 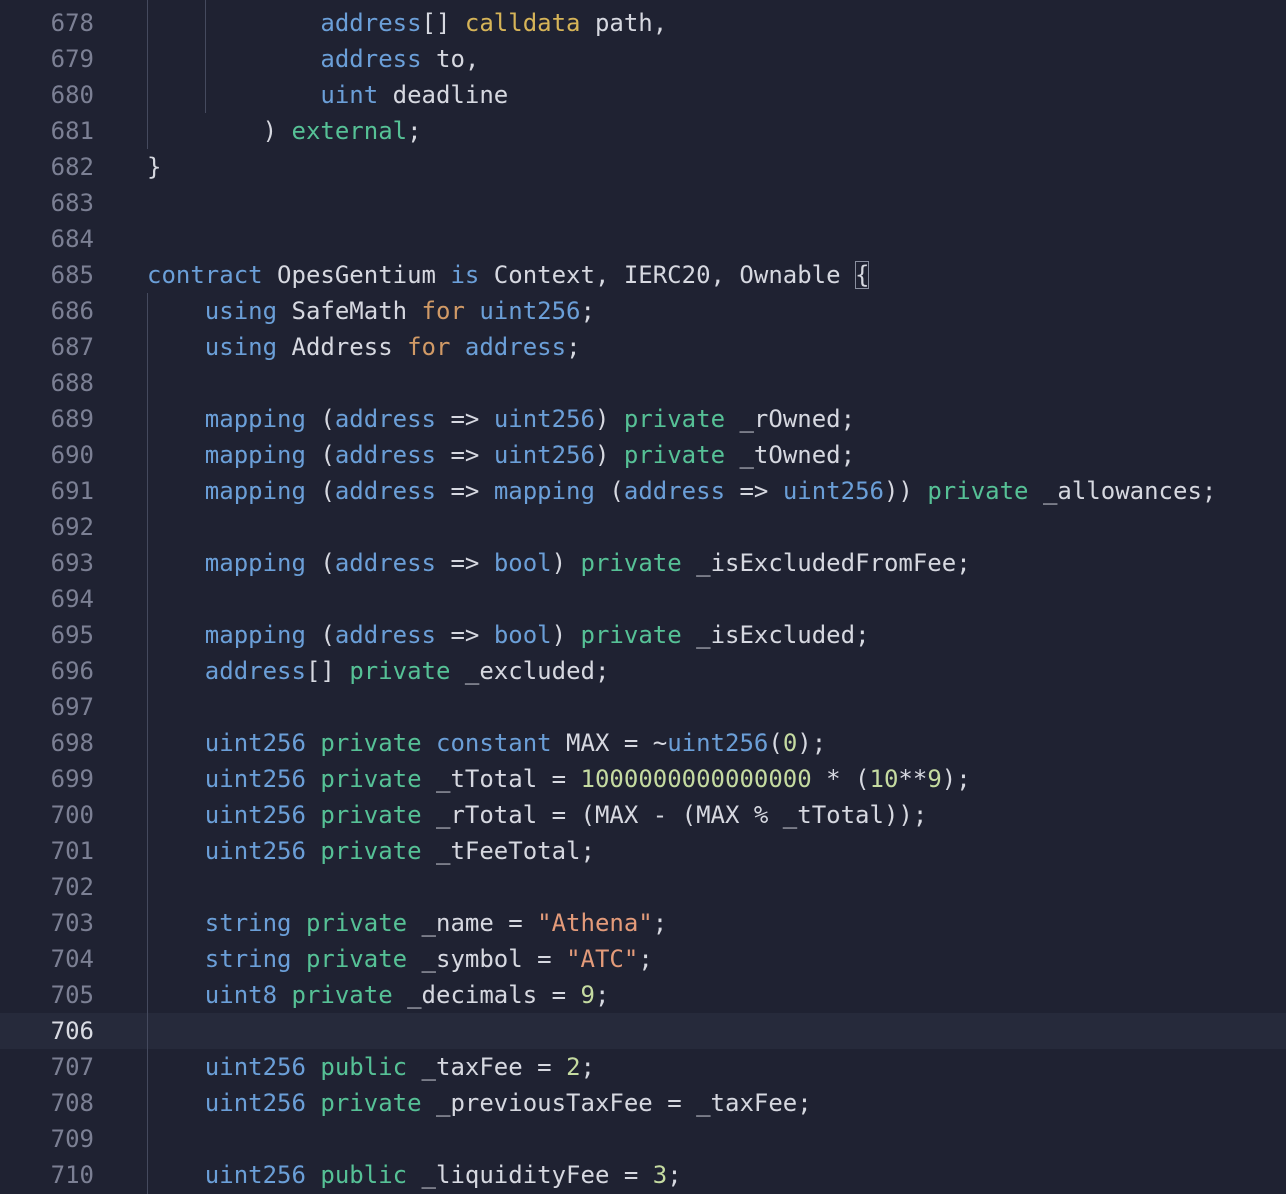 I want to click on code-line: 697, so click(x=643, y=707).